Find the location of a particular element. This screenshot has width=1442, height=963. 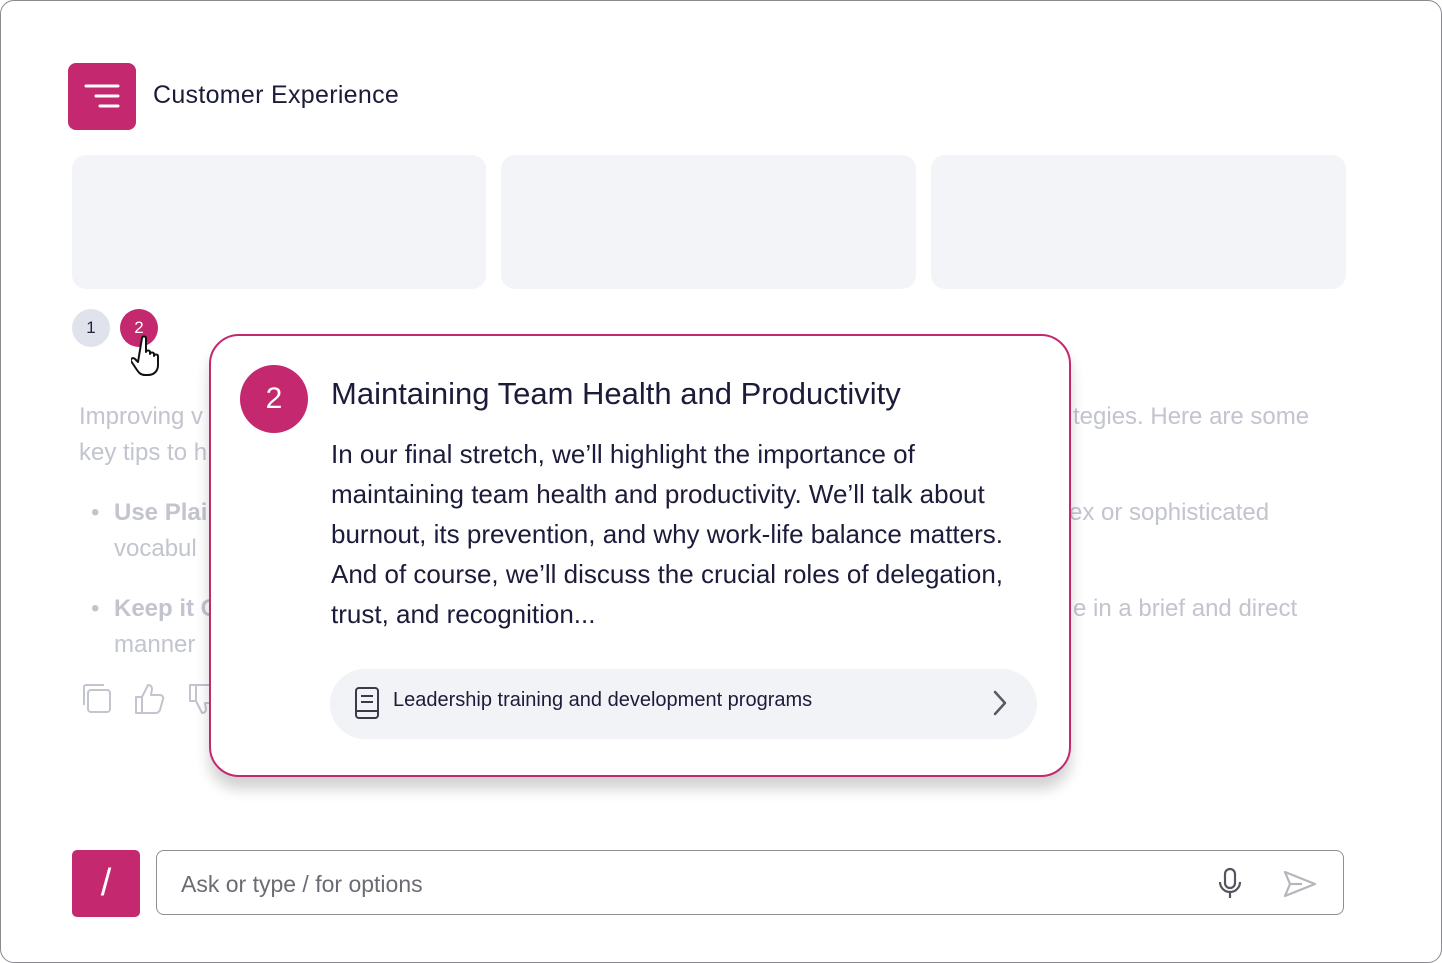

bullet-text: manner is located at coordinates (155, 644).